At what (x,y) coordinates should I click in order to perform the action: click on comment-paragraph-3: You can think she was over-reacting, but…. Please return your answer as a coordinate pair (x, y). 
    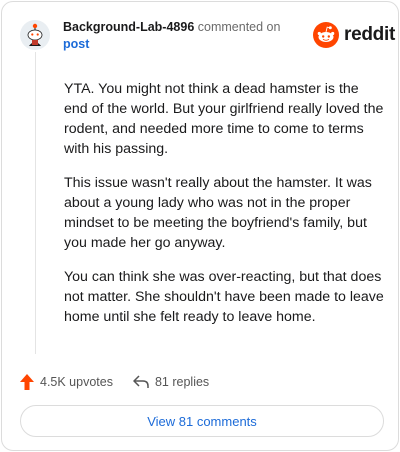
    Looking at the image, I should click on (224, 297).